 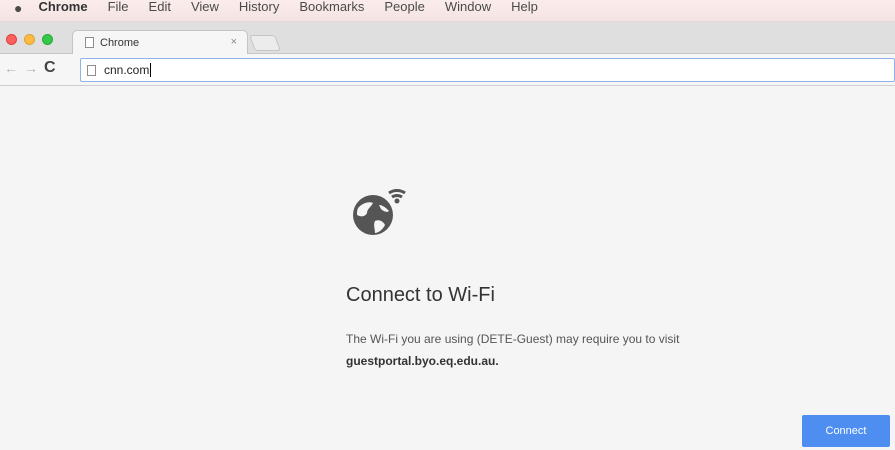 I want to click on text-caret, so click(x=151, y=70).